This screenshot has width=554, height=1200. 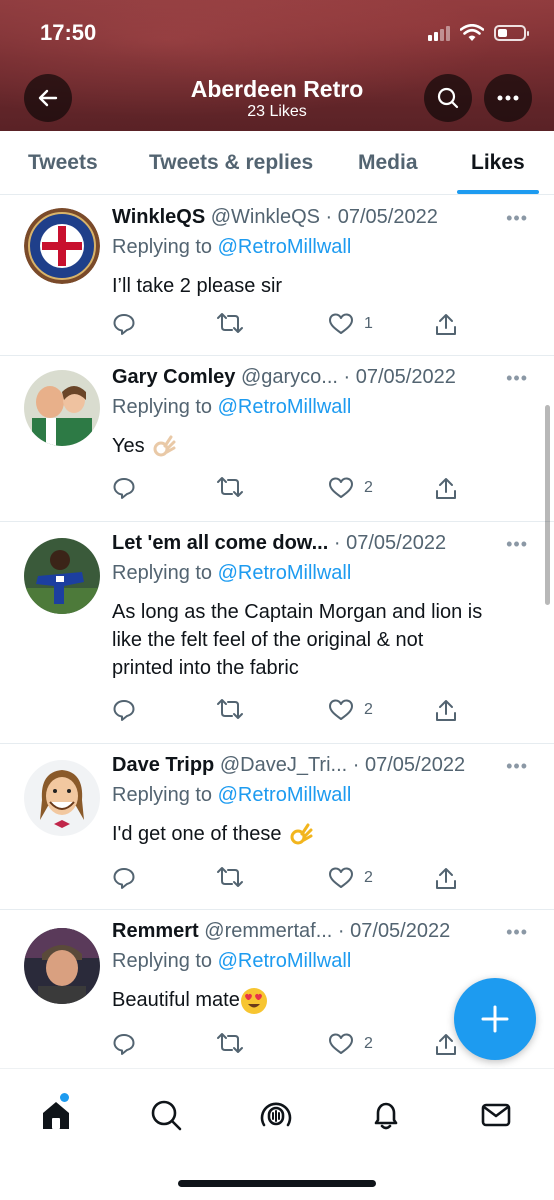 I want to click on profile-header: 17:50 Aberdeen Retro 23 Likes, so click(x=277, y=65).